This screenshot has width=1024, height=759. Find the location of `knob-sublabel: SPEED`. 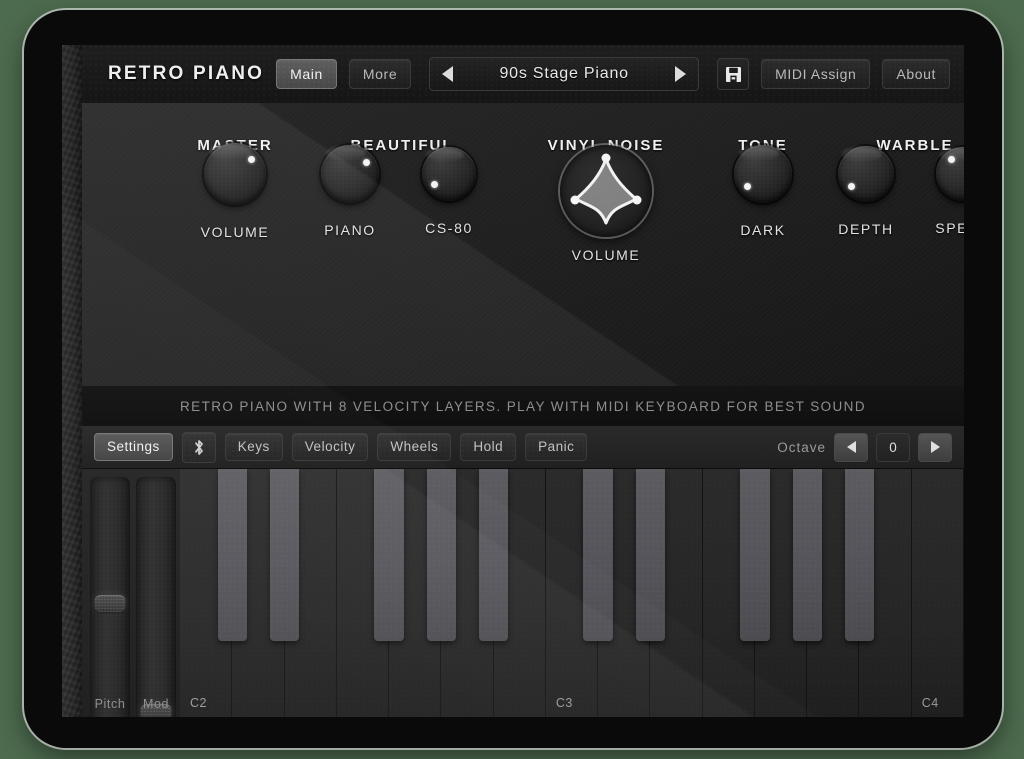

knob-sublabel: SPEED is located at coordinates (949, 228).